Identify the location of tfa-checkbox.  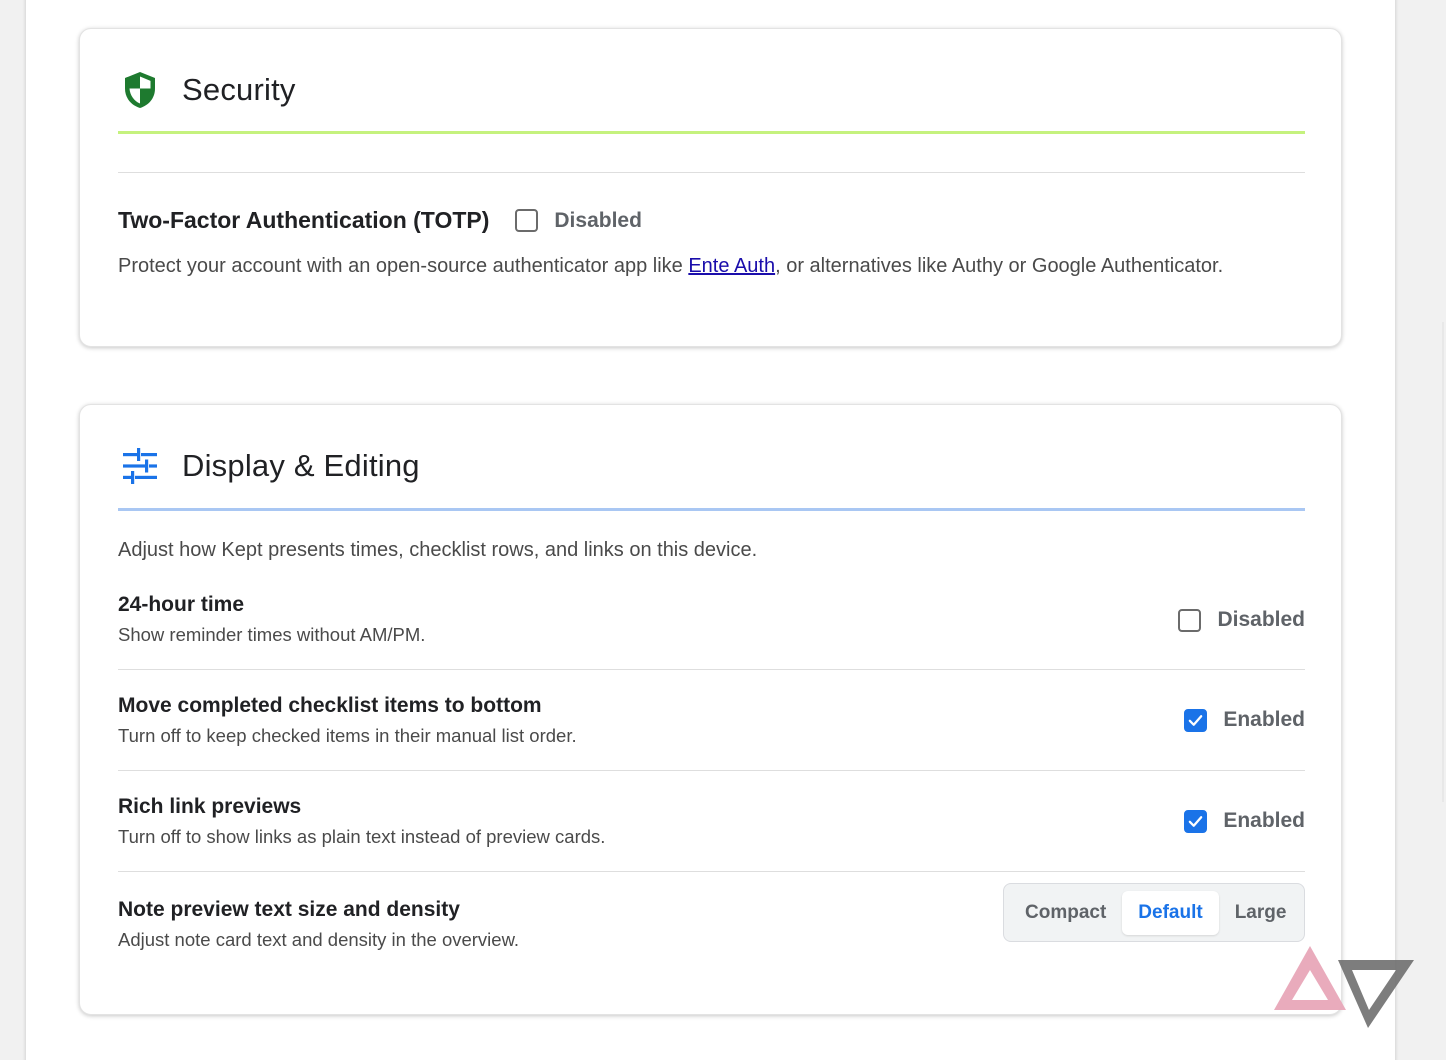
(527, 220).